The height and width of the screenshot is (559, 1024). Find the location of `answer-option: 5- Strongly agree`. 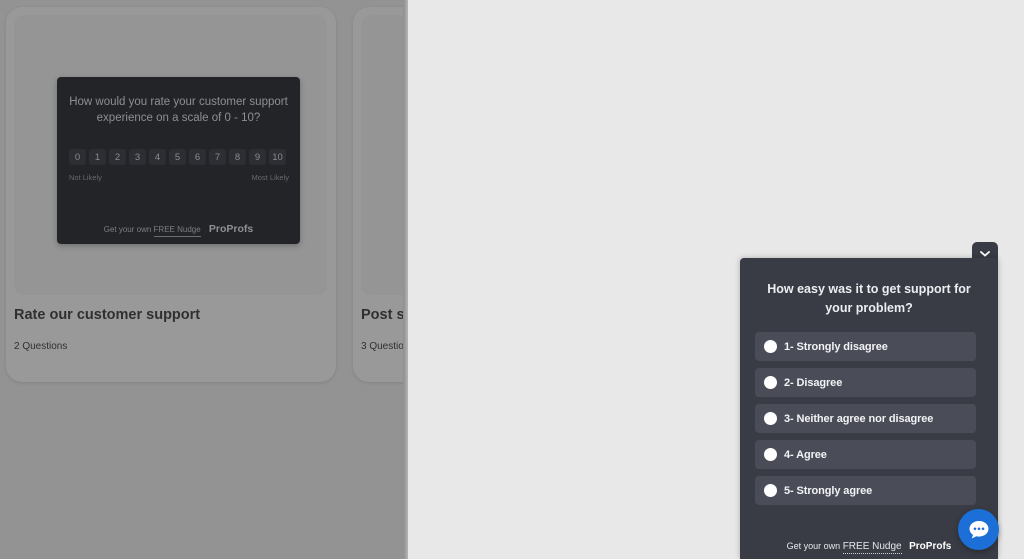

answer-option: 5- Strongly agree is located at coordinates (865, 490).